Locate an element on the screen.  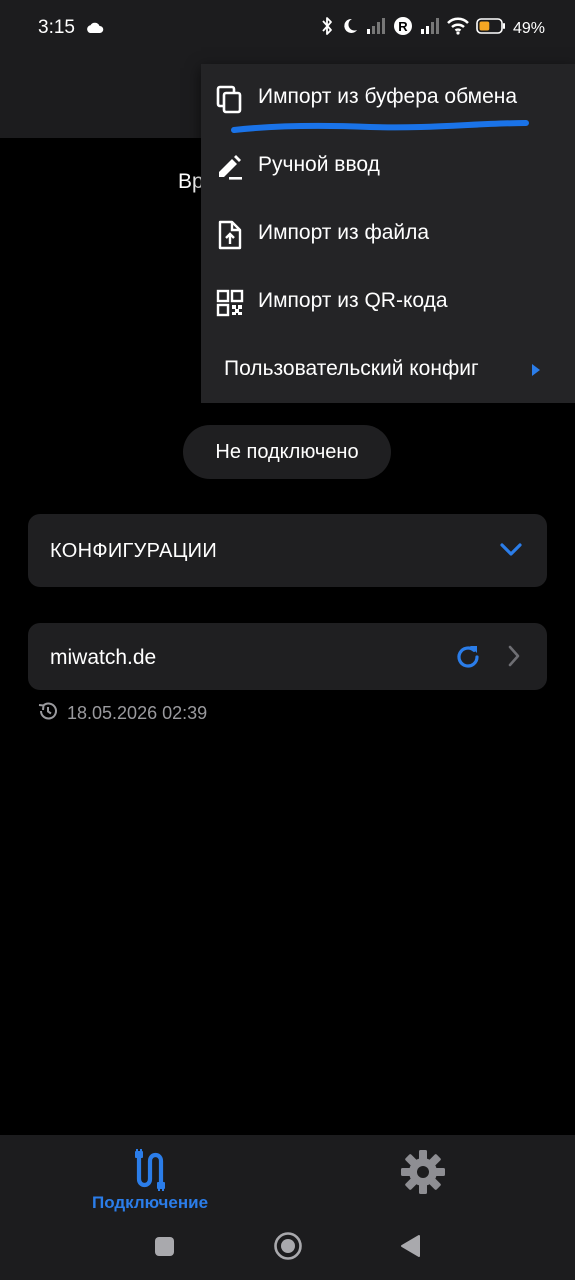
pencil-icon is located at coordinates (230, 167).